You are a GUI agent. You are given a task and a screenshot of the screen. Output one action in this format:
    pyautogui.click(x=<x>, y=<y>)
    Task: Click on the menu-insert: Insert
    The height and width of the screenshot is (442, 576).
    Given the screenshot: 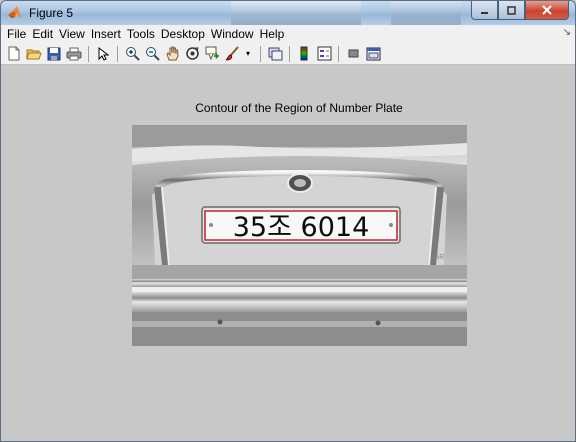 What is the action you would take?
    pyautogui.click(x=106, y=34)
    